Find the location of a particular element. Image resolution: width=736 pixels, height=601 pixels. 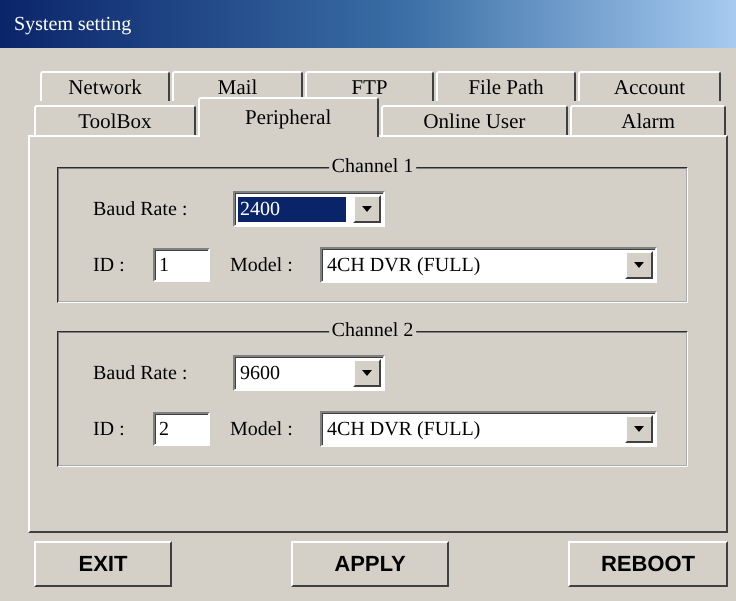

tab: Network is located at coordinates (105, 86).